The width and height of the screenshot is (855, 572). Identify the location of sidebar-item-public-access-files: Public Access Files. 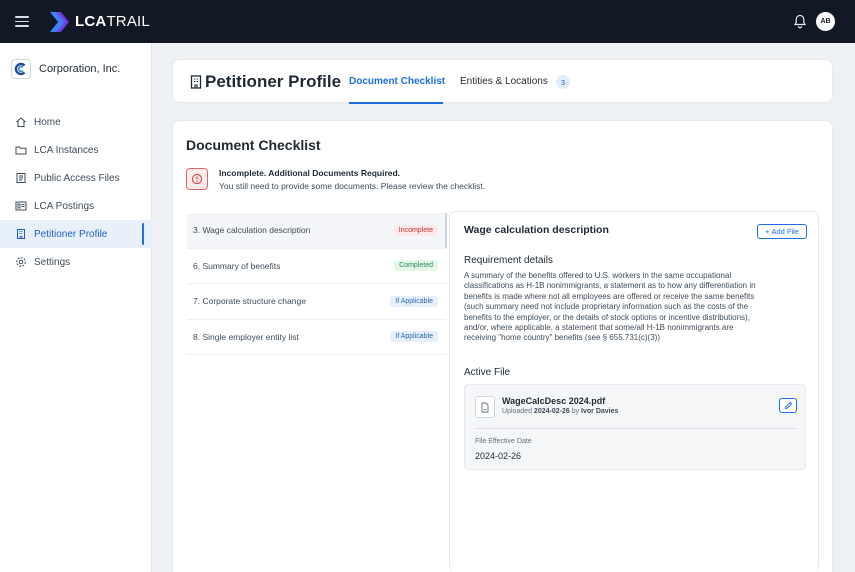
(76, 178).